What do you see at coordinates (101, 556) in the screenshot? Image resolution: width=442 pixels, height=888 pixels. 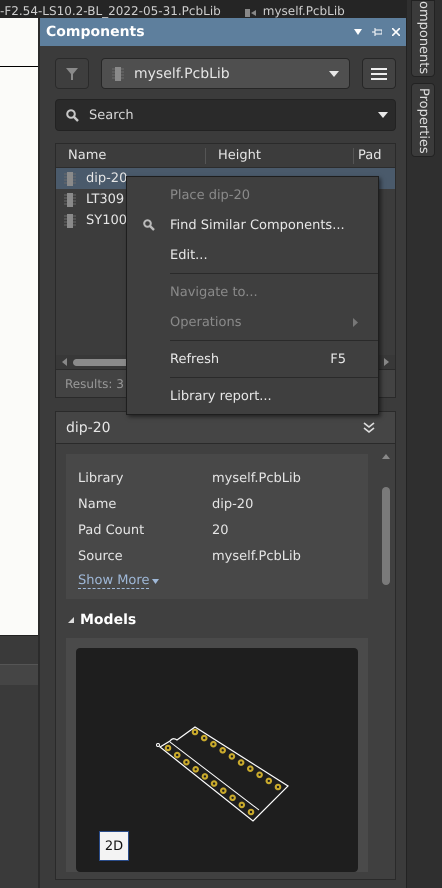 I see `property-label: Source` at bounding box center [101, 556].